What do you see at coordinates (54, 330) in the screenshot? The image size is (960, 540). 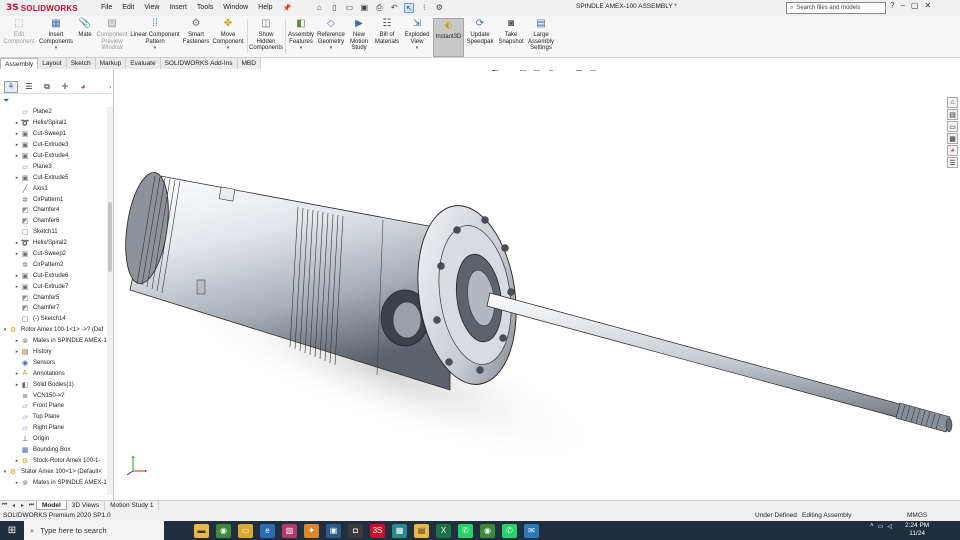 I see `tree-item: ▾ ⚙ Rotor Amex 100-1<1> ->? (Def` at bounding box center [54, 330].